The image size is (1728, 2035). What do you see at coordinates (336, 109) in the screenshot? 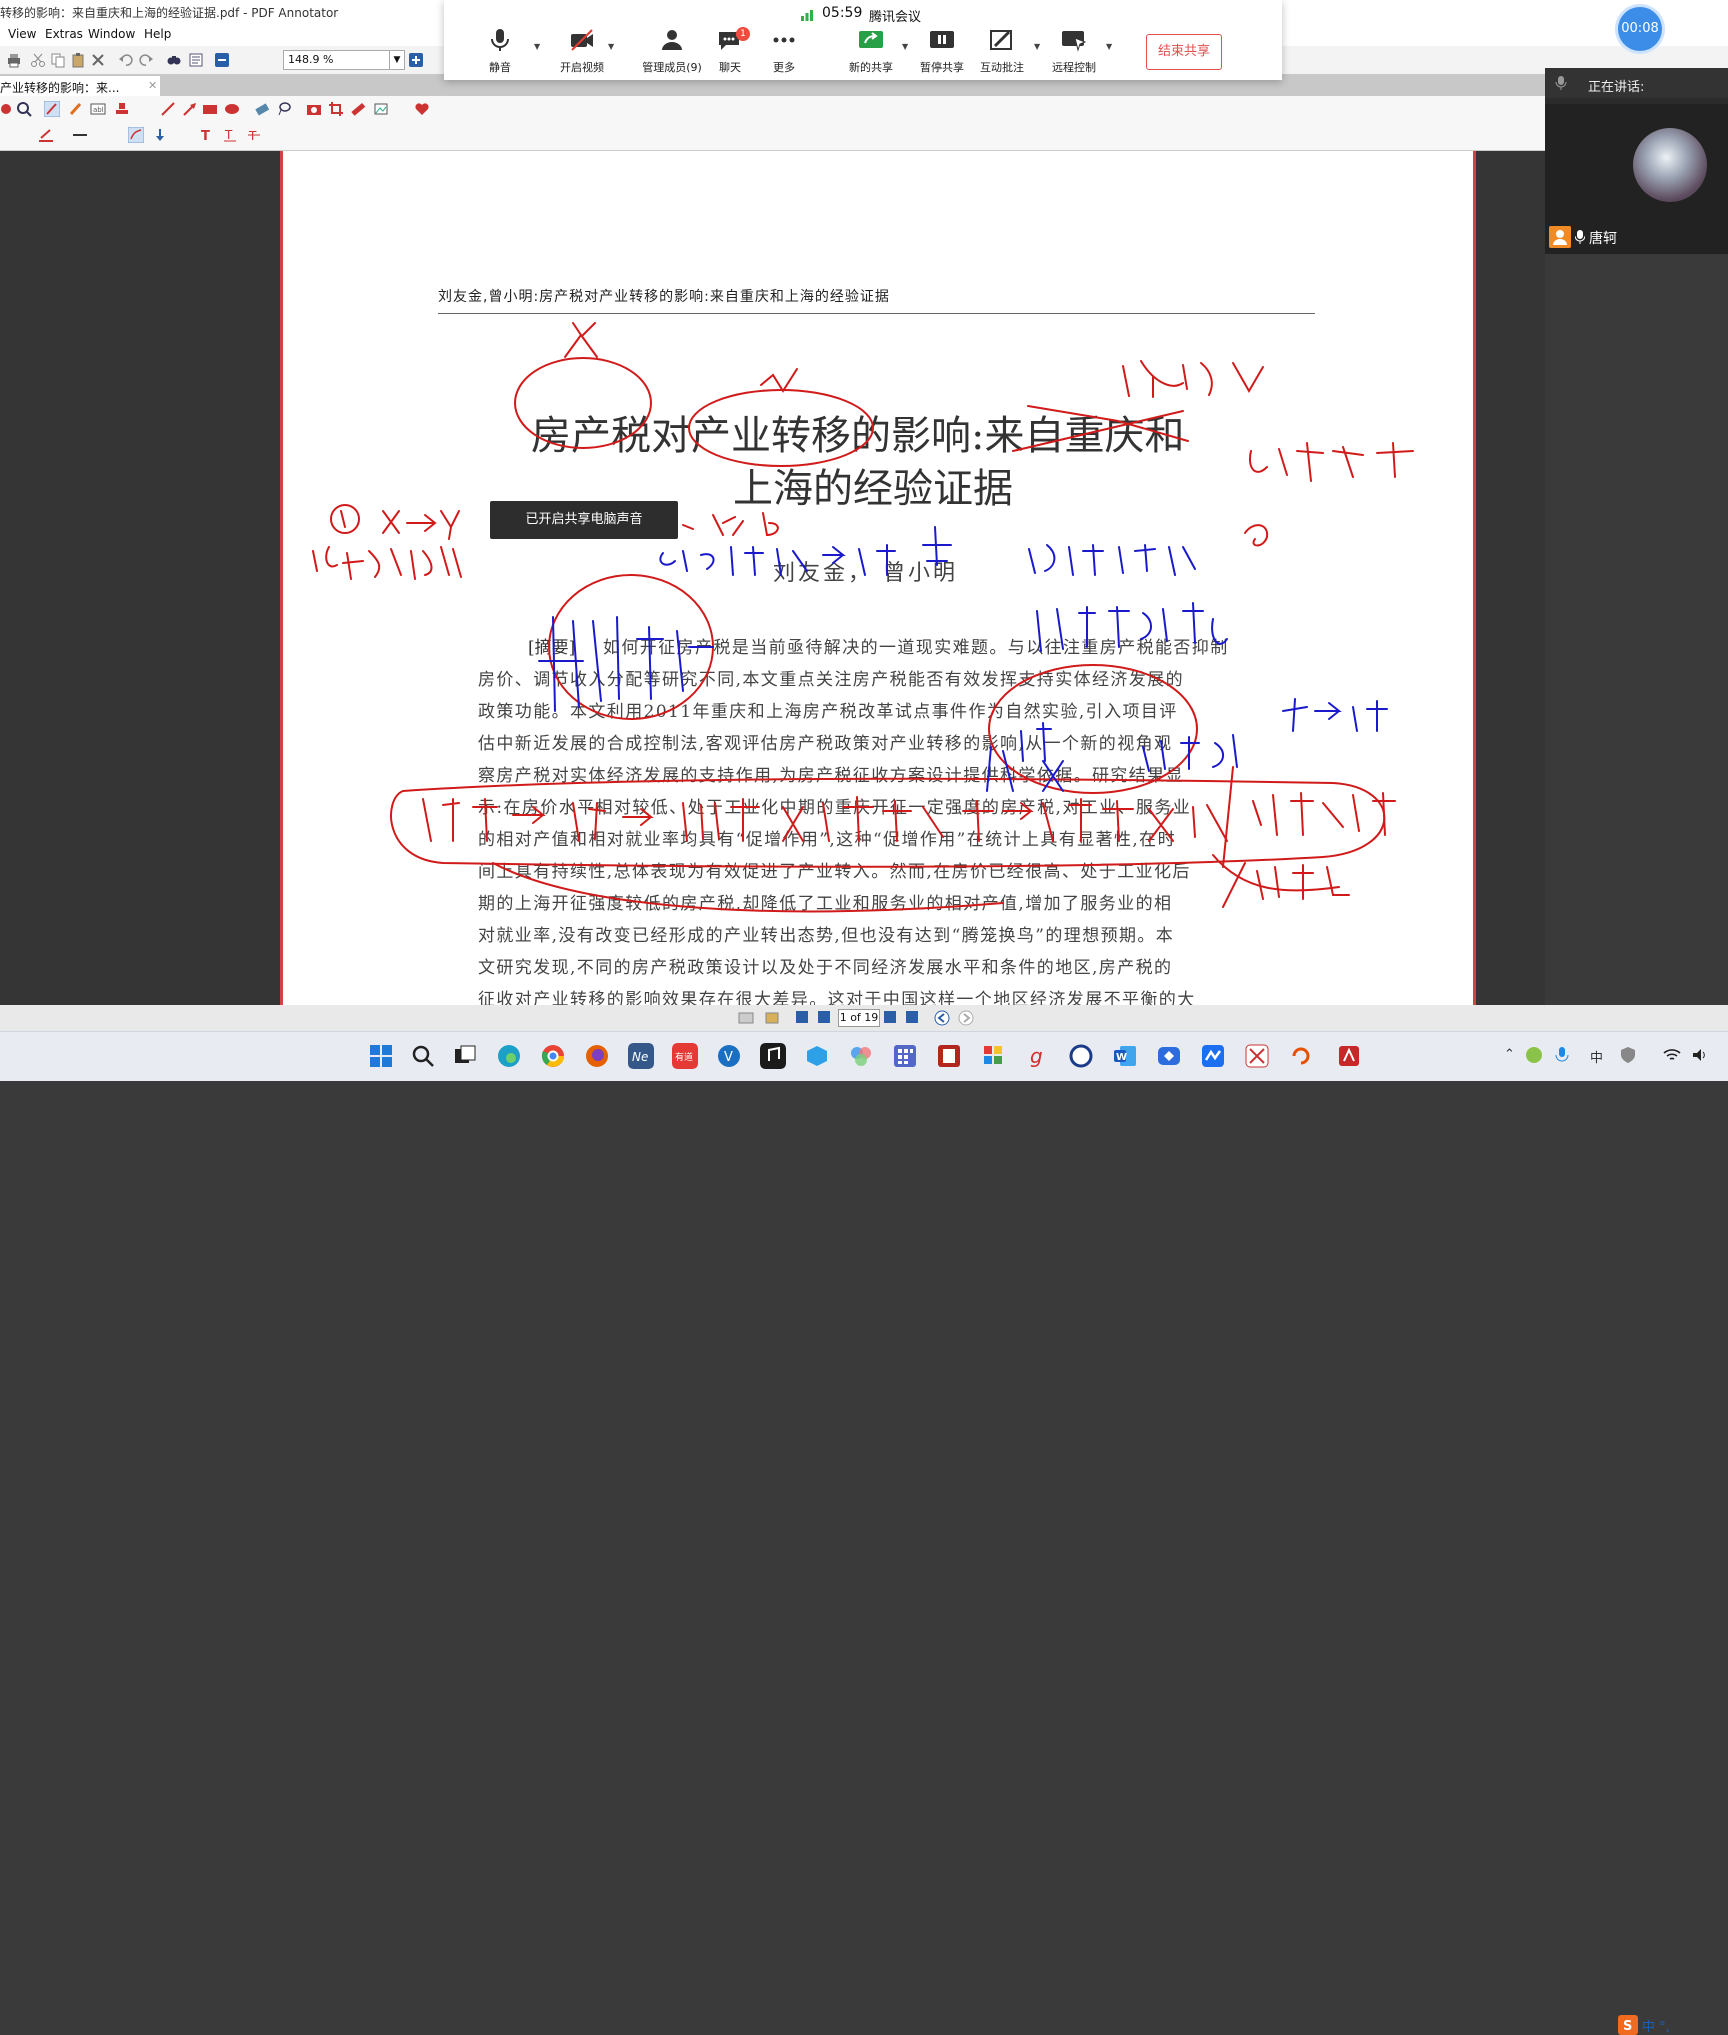
I see `crop-icon` at bounding box center [336, 109].